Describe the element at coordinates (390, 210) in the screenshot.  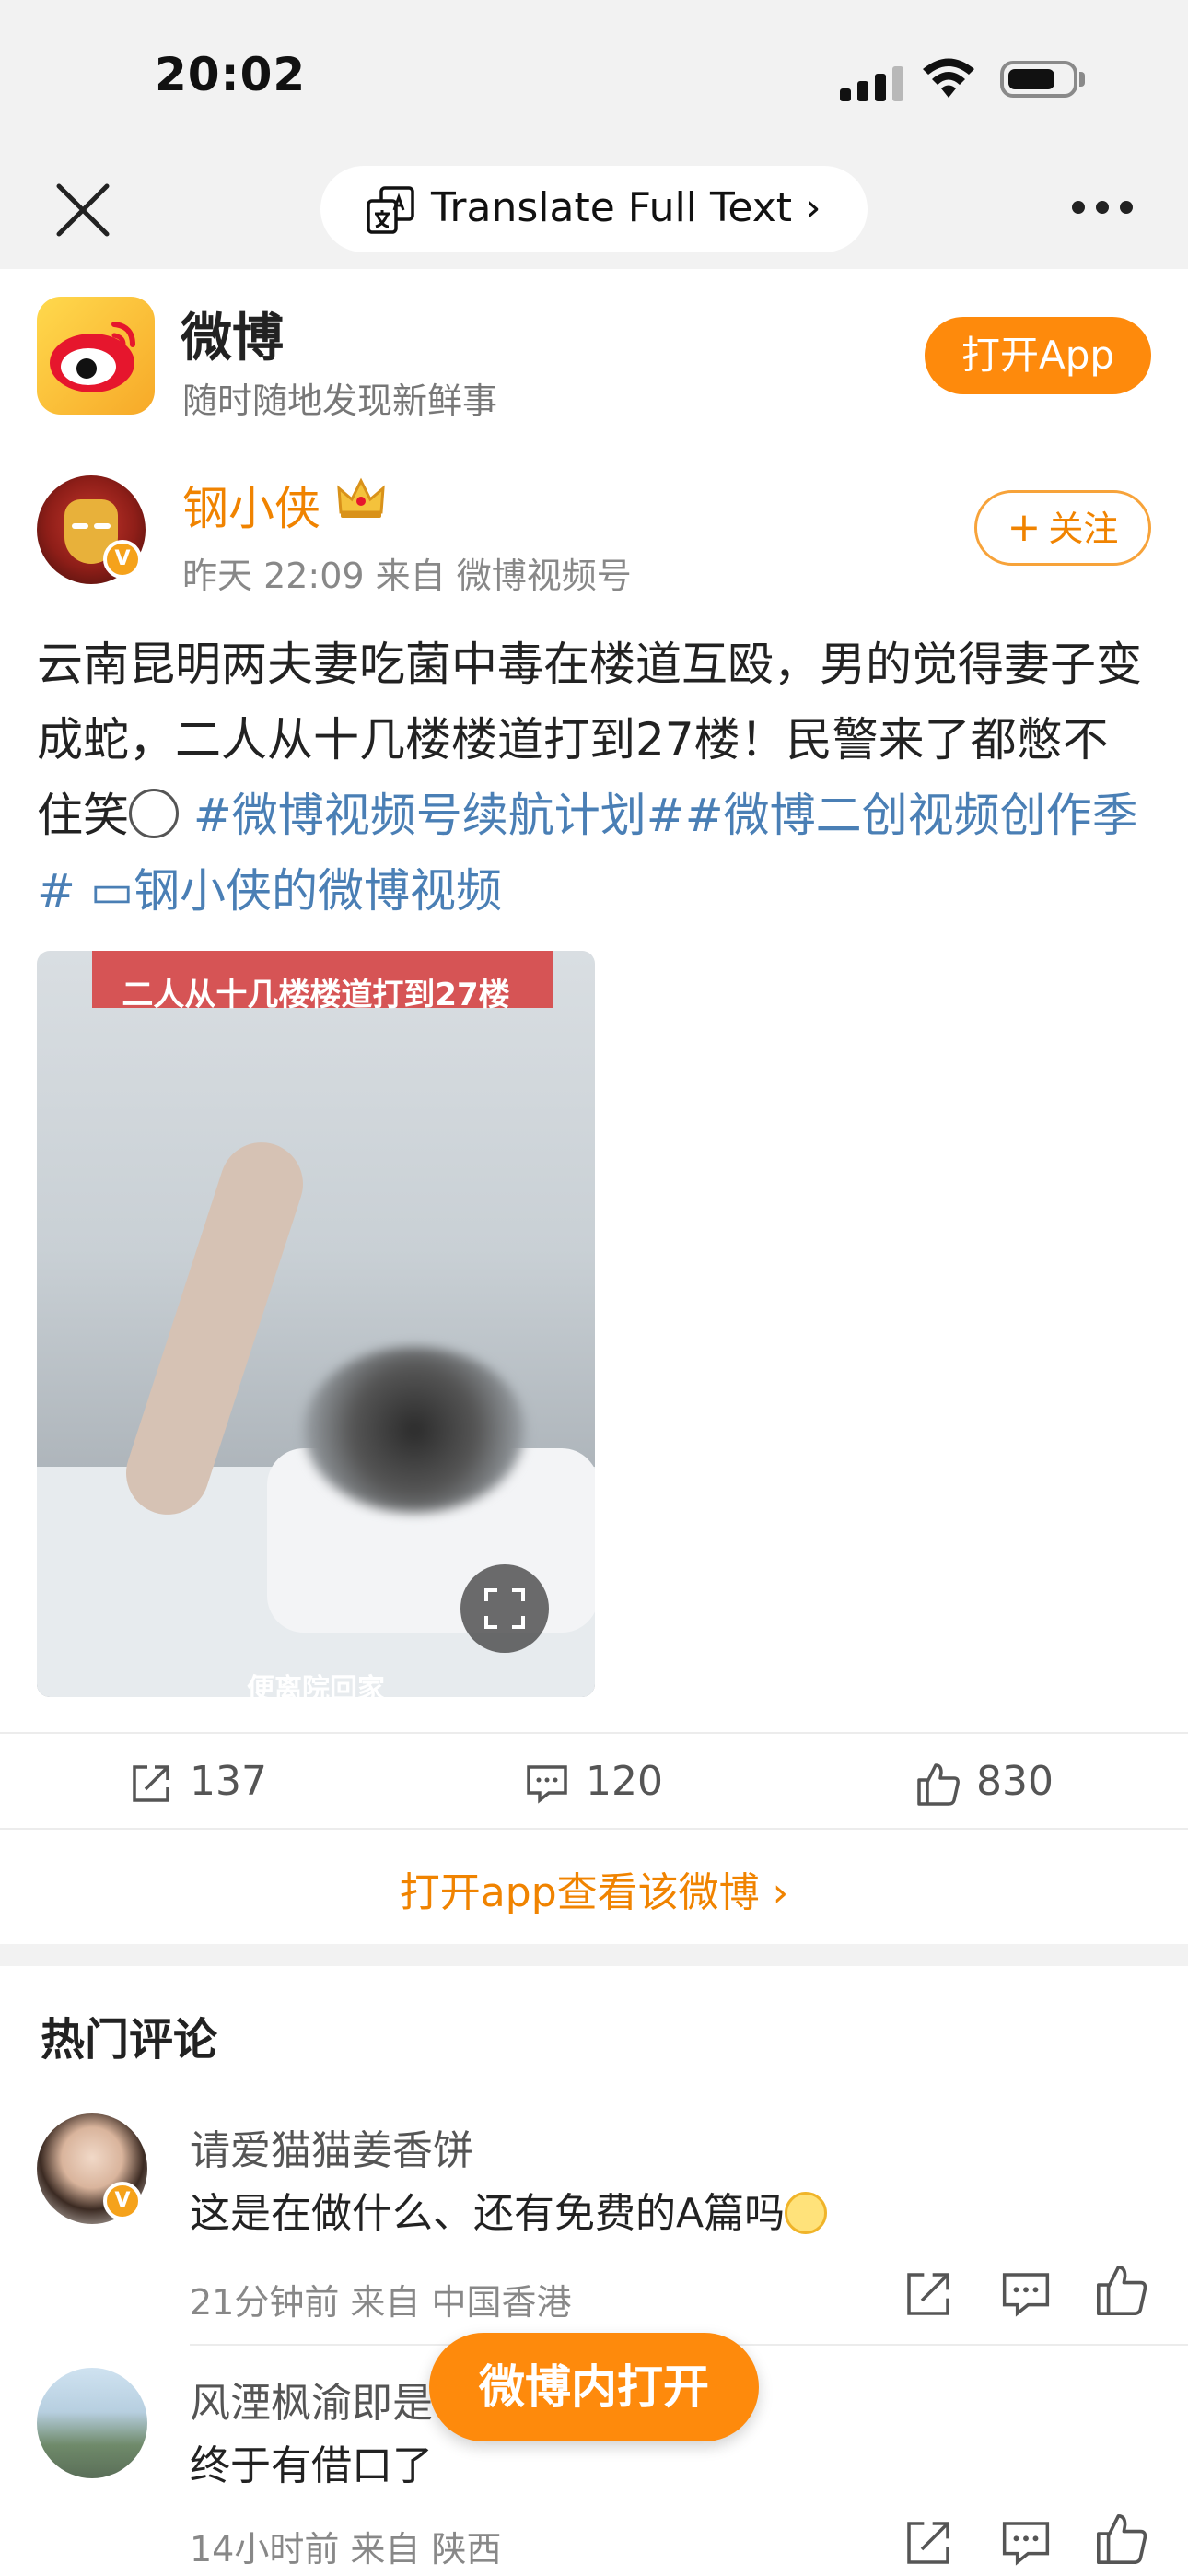
I see `translate-icon` at that location.